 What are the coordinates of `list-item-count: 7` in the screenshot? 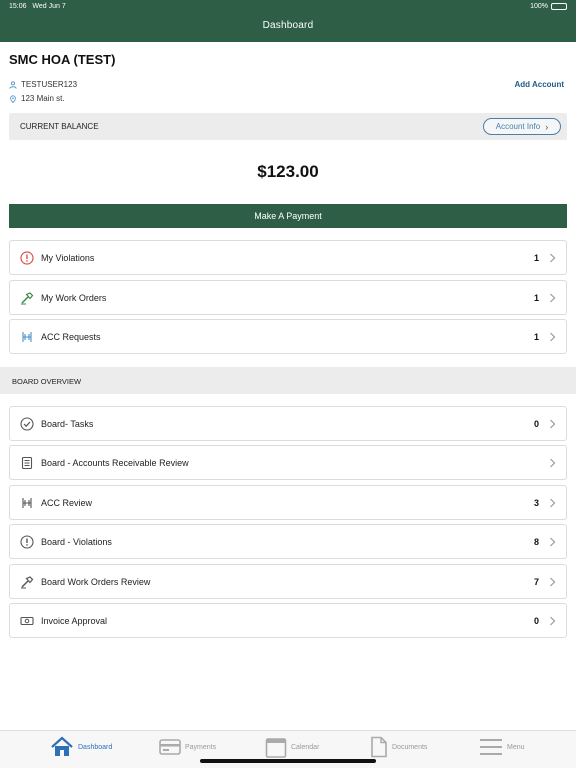 It's located at (536, 581).